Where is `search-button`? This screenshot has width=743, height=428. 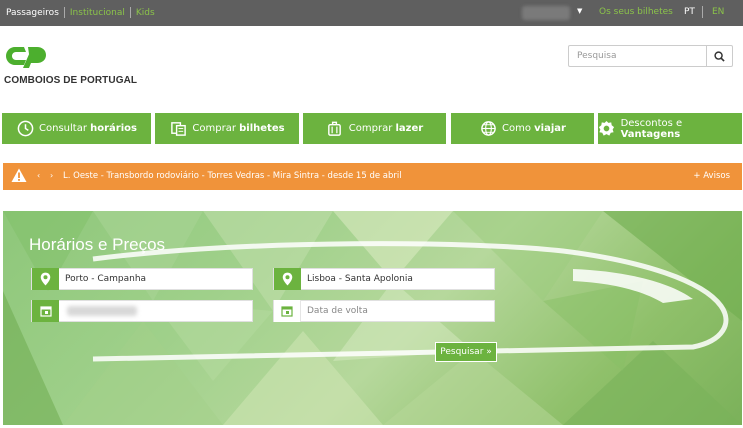 search-button is located at coordinates (719, 56).